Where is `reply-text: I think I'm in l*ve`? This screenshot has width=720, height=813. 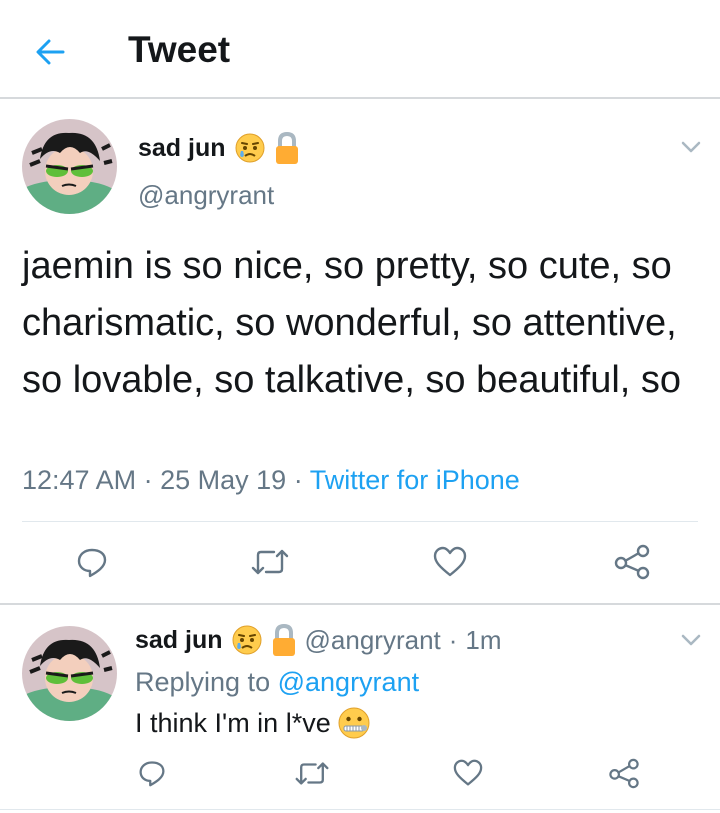
reply-text: I think I'm in l*ve is located at coordinates (233, 722).